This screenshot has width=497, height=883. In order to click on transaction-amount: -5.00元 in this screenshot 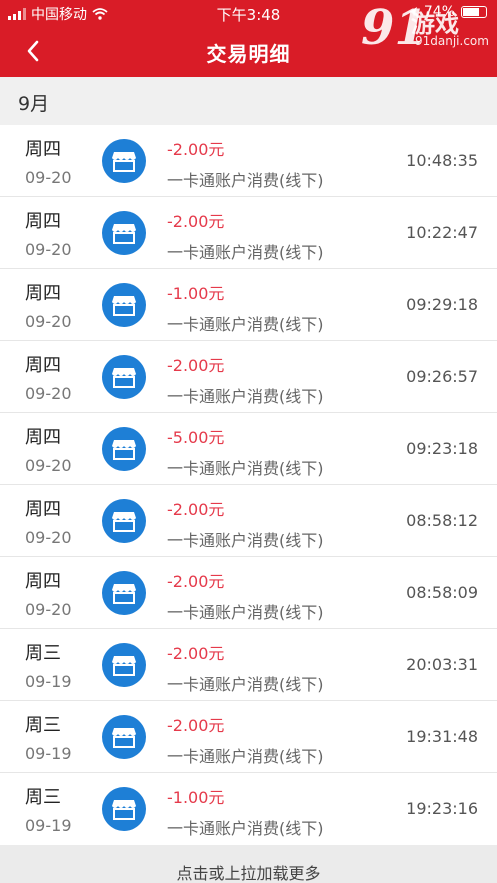, I will do `click(196, 437)`.